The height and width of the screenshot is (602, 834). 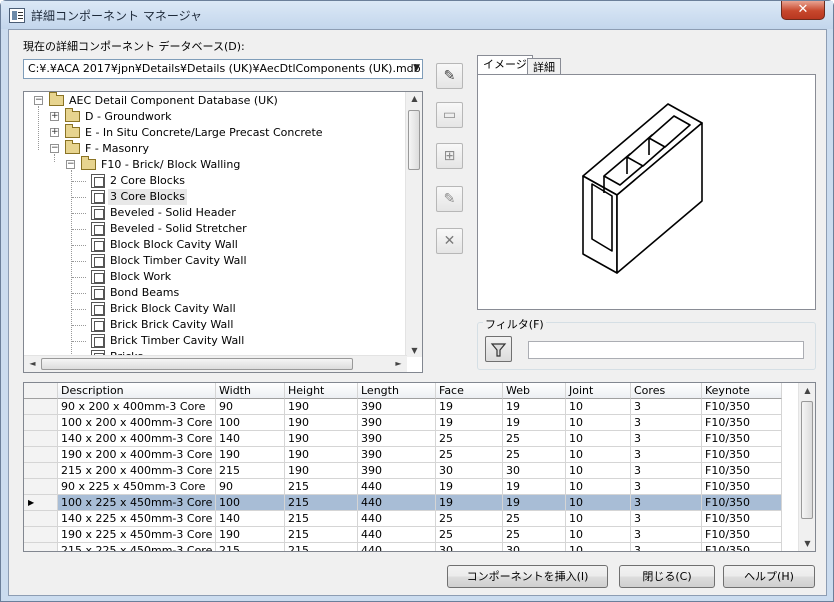 I want to click on tree-leaf: Brick Timber Cavity Wall, so click(x=189, y=341).